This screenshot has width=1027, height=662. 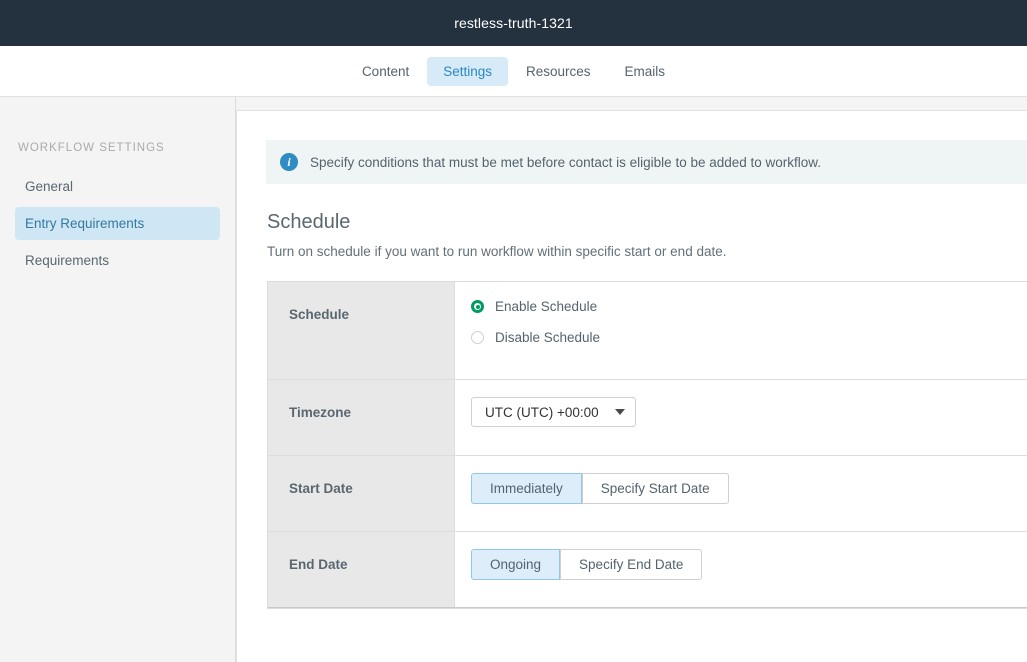 I want to click on end-date-button-group: Ongoing Specify End Date, so click(x=587, y=564).